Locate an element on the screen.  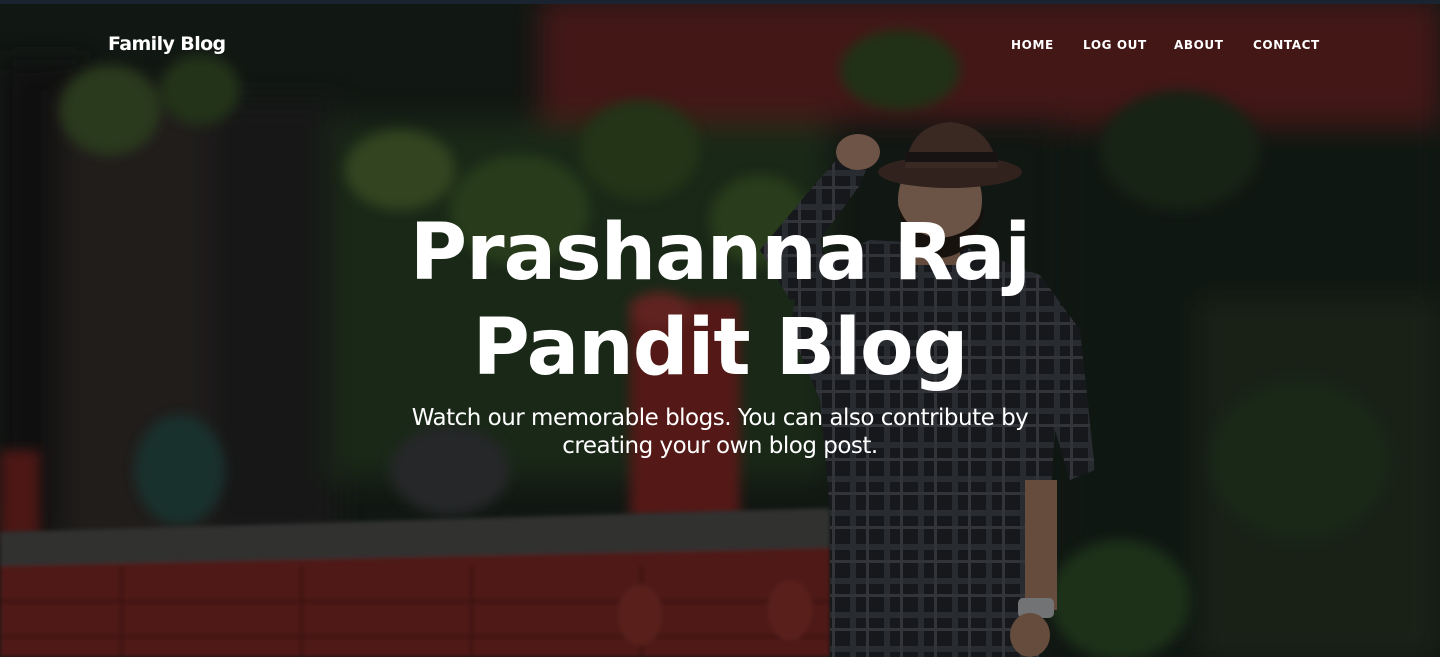
nav-home-link: HOME is located at coordinates (1032, 45).